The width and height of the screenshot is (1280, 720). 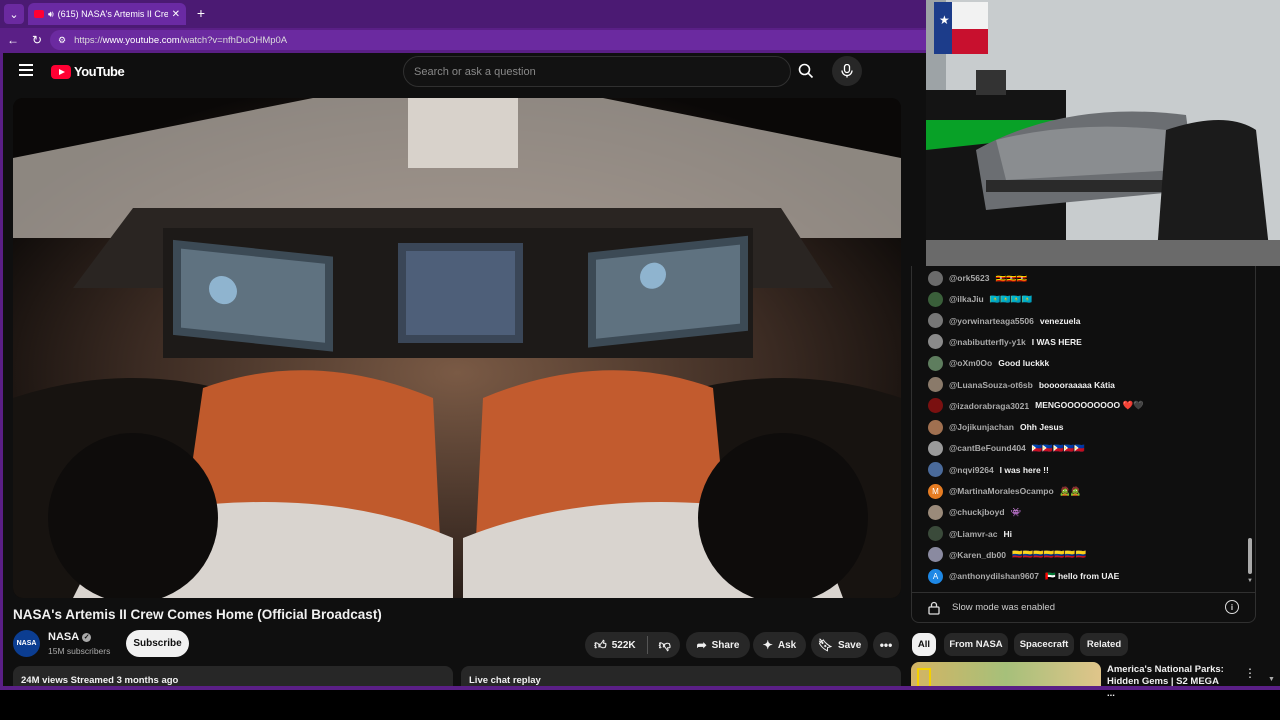 What do you see at coordinates (991, 321) in the screenshot?
I see `chat-author-name: @yorwinarteaga5506` at bounding box center [991, 321].